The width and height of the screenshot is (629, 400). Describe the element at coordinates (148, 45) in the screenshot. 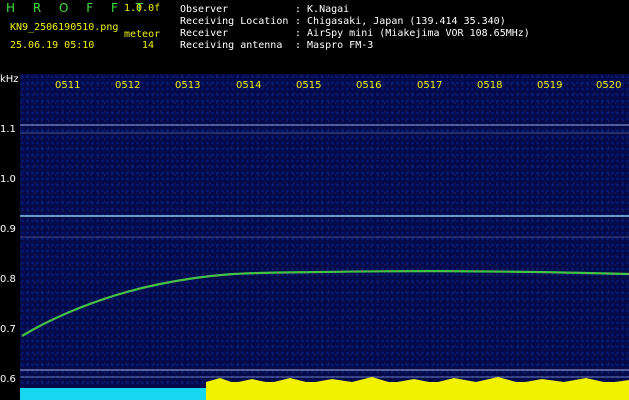

I see `meteor-count: 14` at that location.